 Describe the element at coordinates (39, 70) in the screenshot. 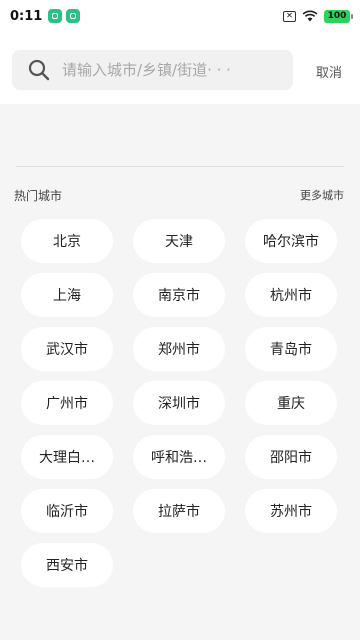

I see `search-icon` at that location.